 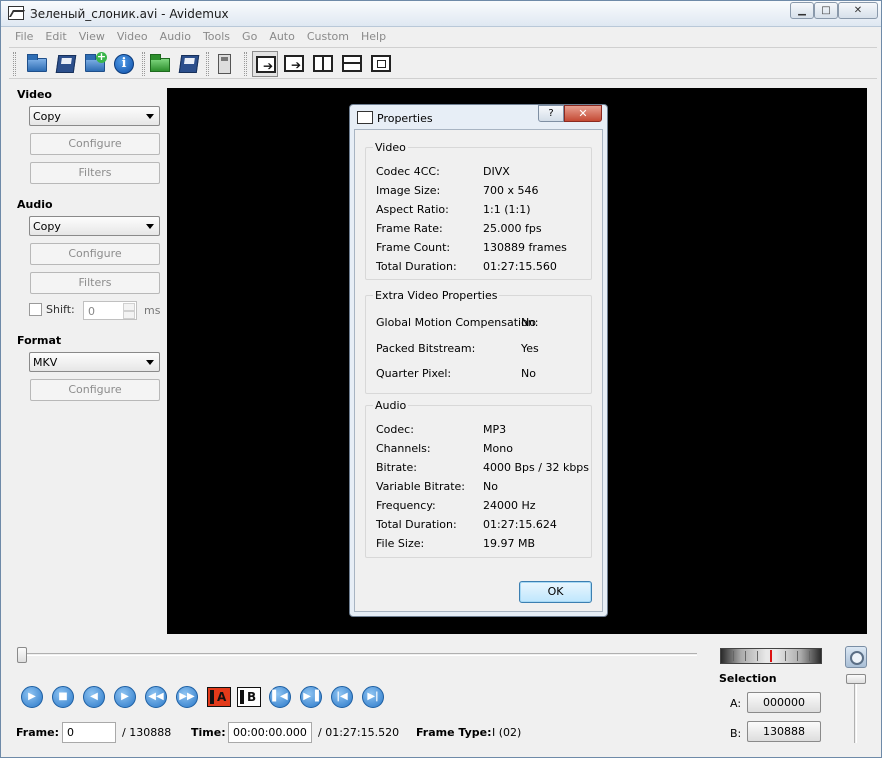 What do you see at coordinates (216, 35) in the screenshot?
I see `menu-tools: Tools` at bounding box center [216, 35].